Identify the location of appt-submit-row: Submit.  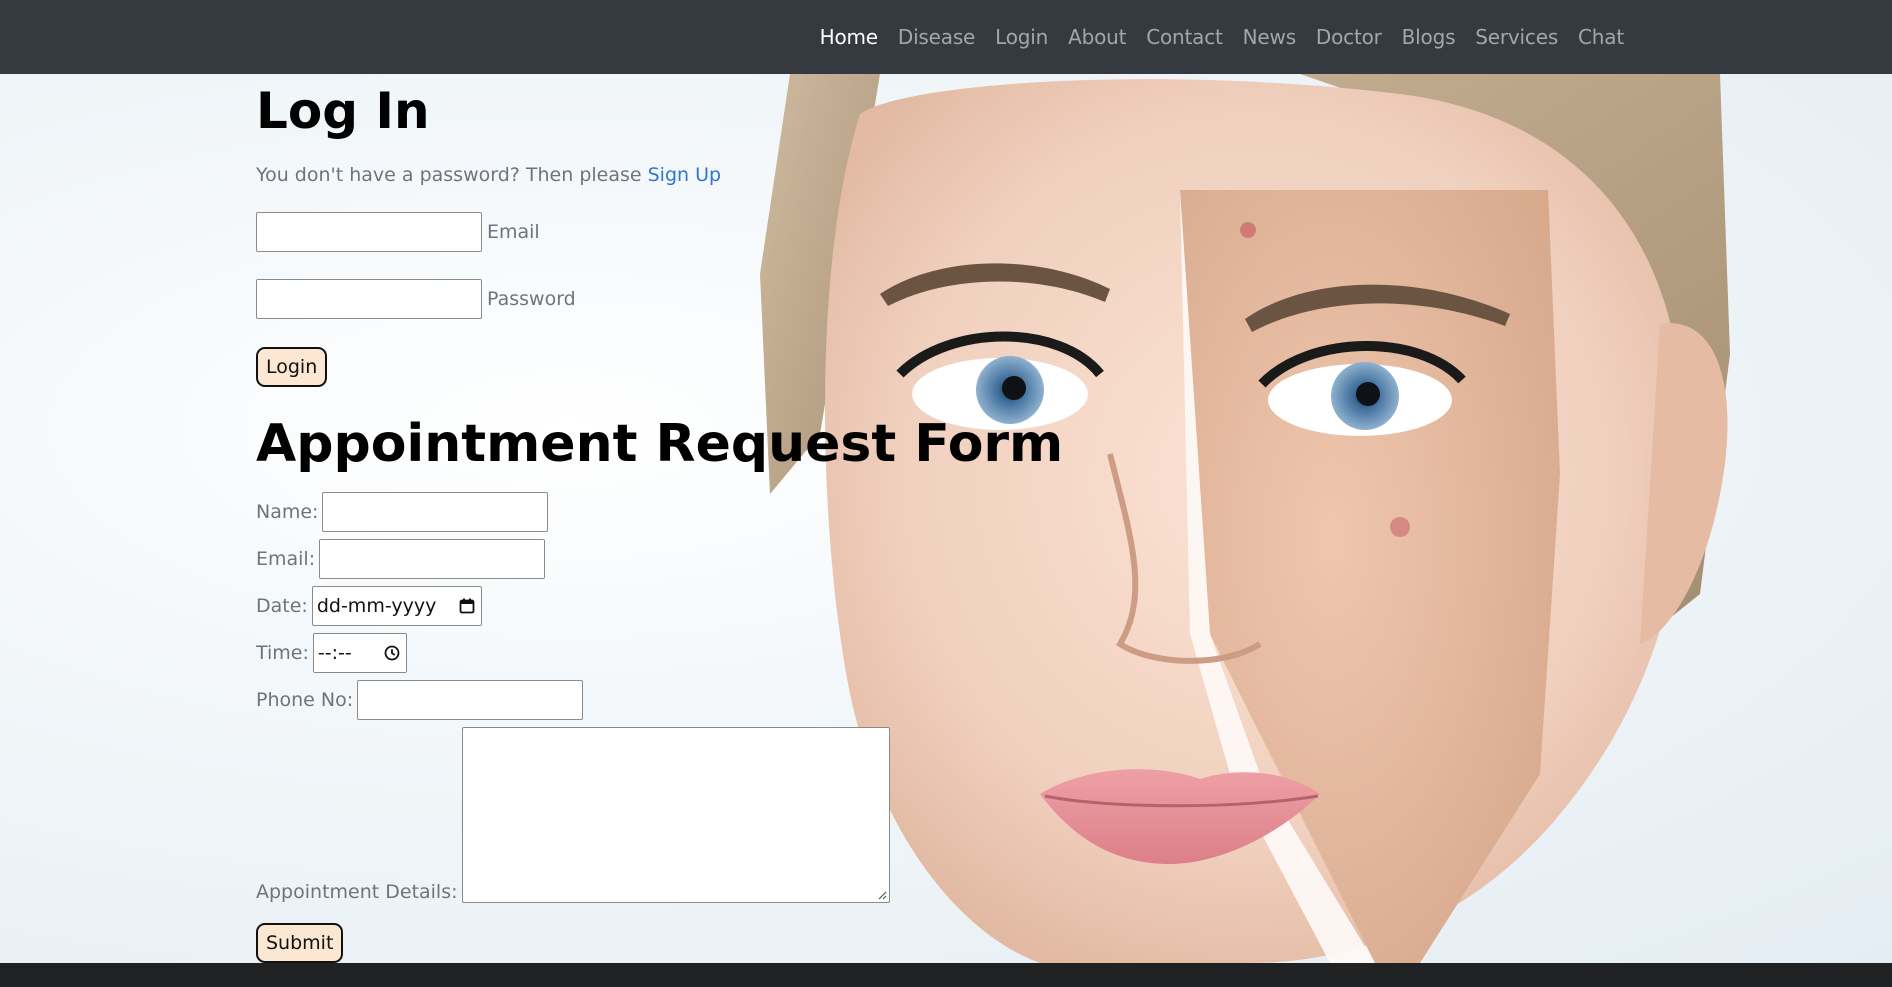
(300, 943).